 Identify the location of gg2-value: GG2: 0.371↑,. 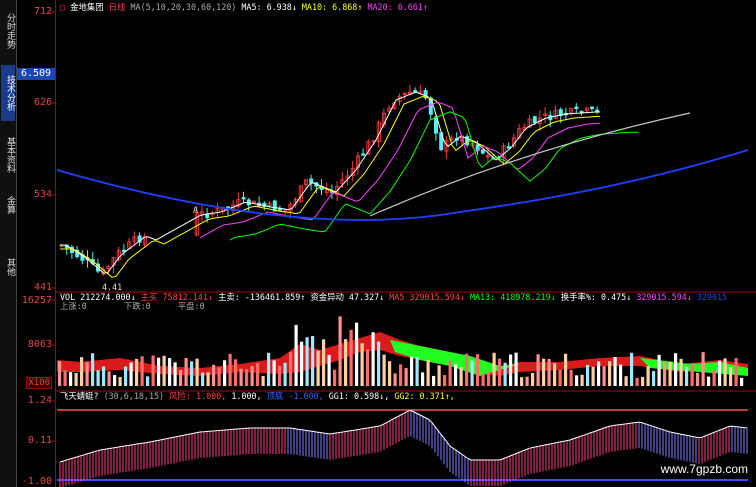
(424, 396).